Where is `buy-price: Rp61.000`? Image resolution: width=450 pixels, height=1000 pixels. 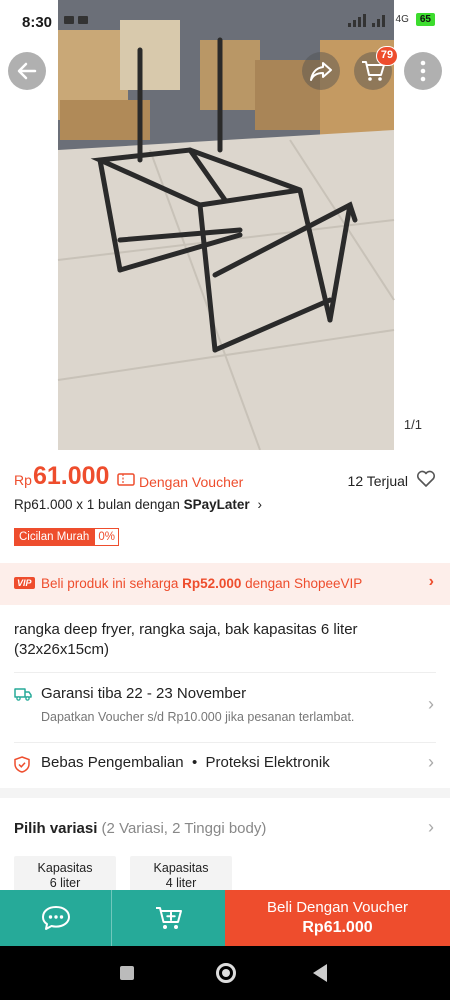 buy-price: Rp61.000 is located at coordinates (337, 927).